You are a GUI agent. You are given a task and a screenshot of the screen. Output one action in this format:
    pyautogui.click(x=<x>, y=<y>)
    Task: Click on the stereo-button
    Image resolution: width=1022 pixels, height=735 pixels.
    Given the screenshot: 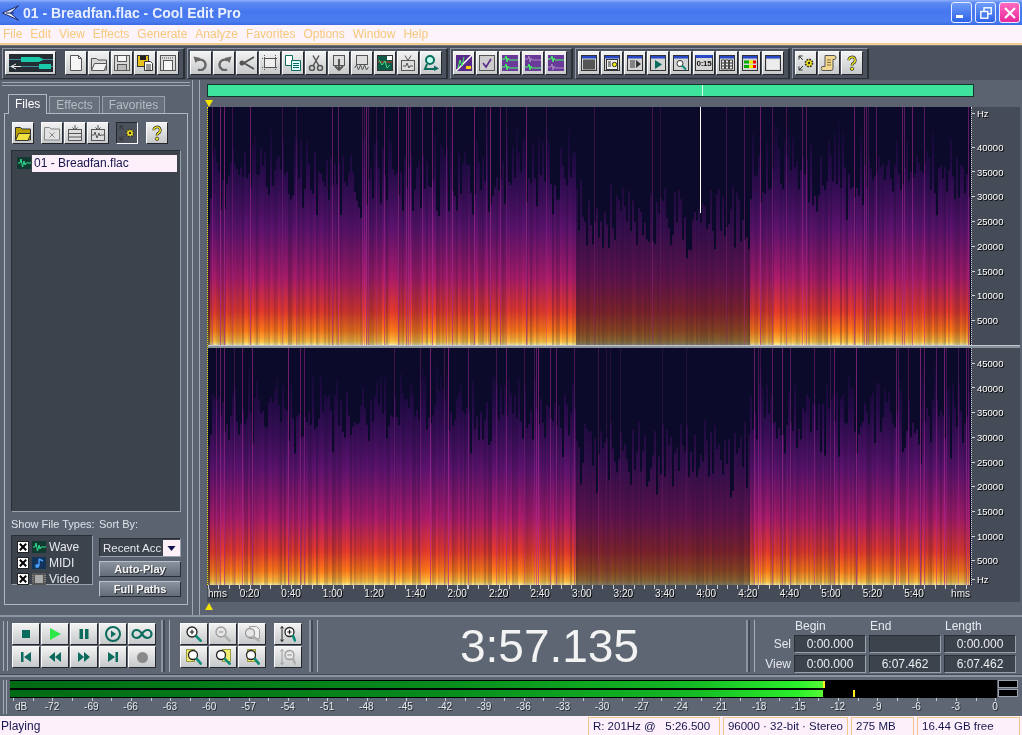 What is the action you would take?
    pyautogui.click(x=510, y=63)
    